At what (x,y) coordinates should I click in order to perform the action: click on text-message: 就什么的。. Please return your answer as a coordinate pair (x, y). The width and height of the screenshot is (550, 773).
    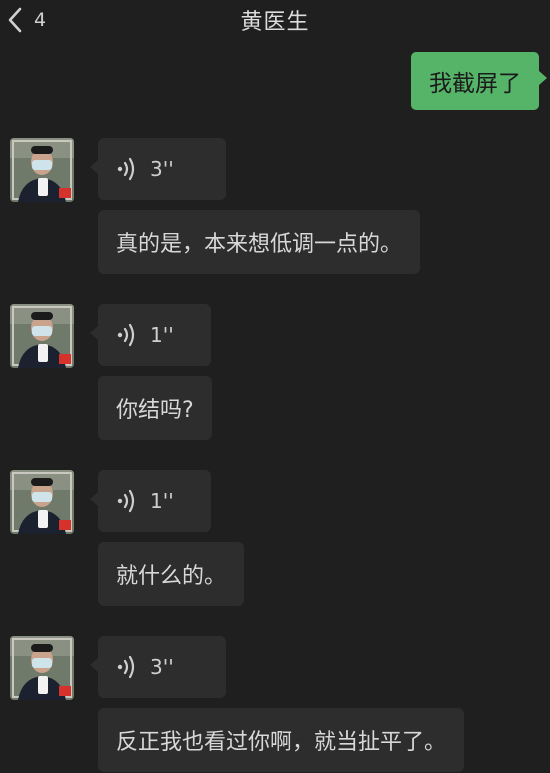
    Looking at the image, I should click on (171, 574).